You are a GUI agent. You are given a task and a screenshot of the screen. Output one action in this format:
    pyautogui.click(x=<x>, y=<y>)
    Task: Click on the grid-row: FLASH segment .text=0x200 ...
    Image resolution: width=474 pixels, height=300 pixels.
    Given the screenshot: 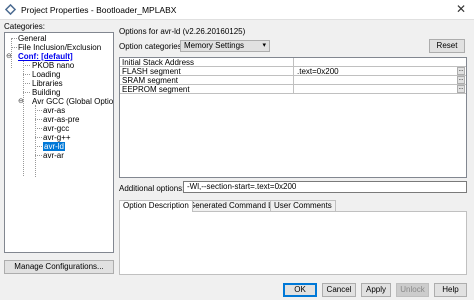 What is the action you would take?
    pyautogui.click(x=293, y=71)
    